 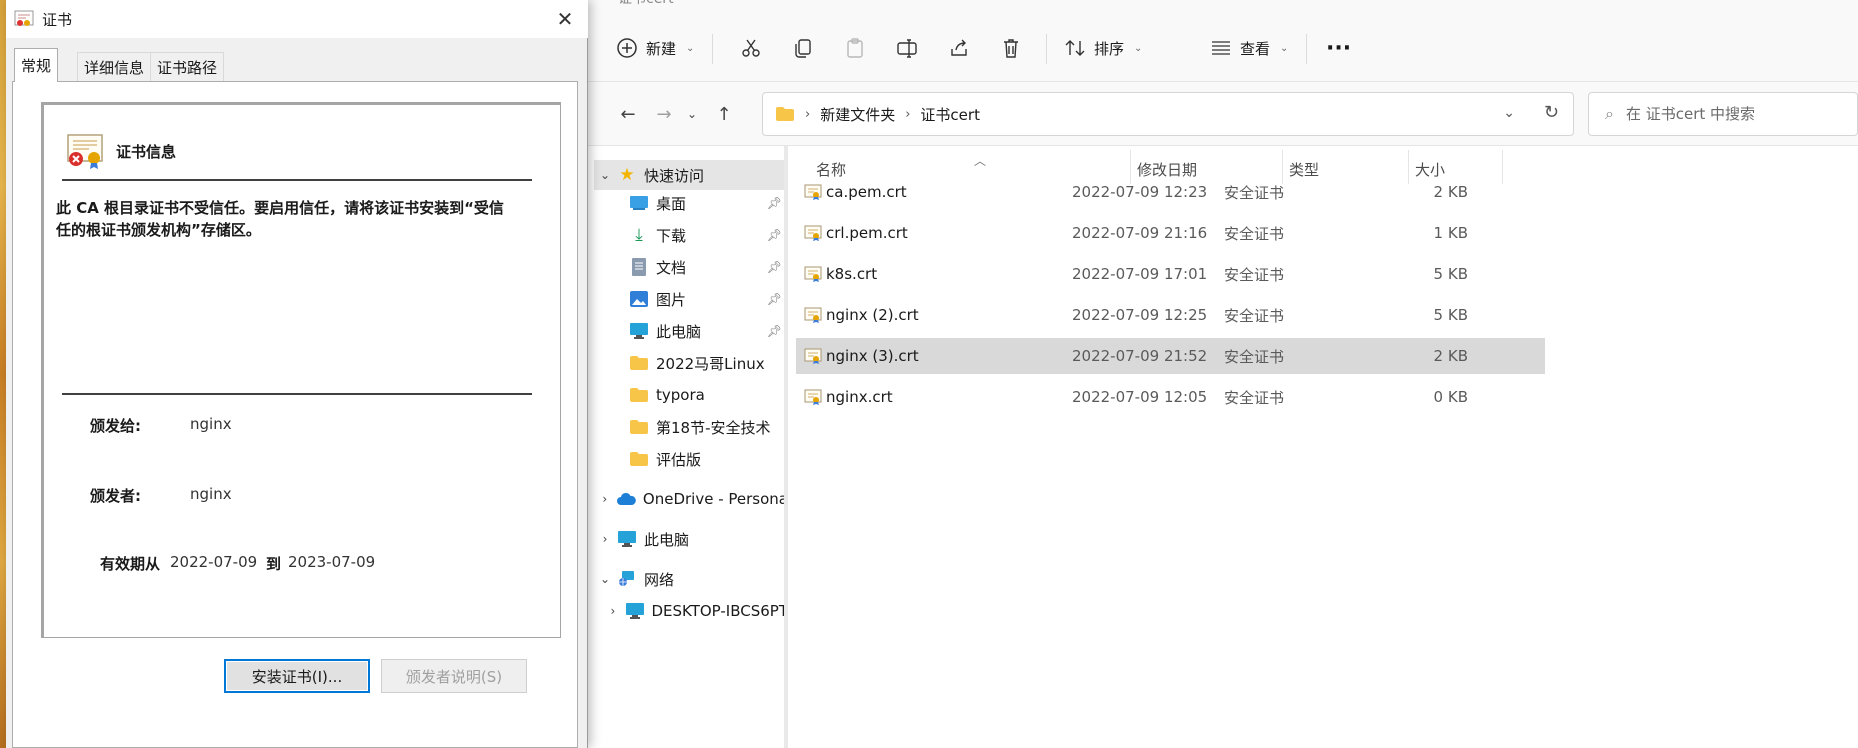 What do you see at coordinates (724, 114) in the screenshot?
I see `up-arrow-icon: ↑` at bounding box center [724, 114].